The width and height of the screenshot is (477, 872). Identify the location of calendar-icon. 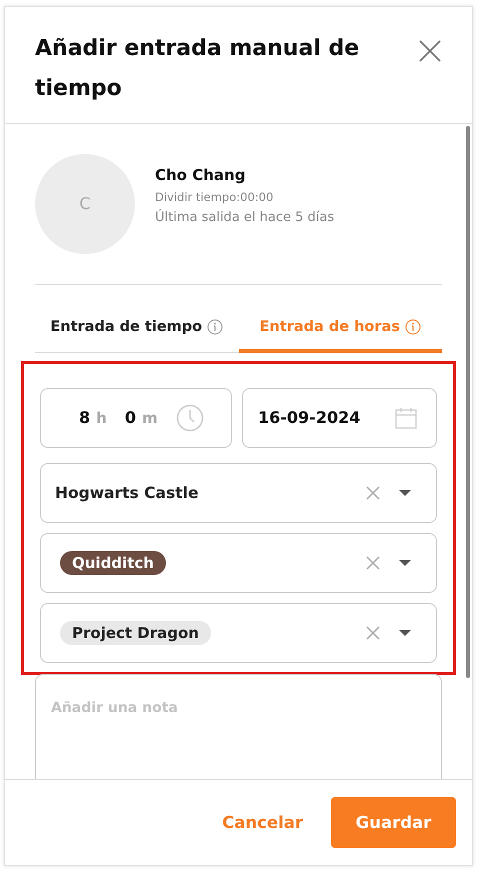
(406, 418).